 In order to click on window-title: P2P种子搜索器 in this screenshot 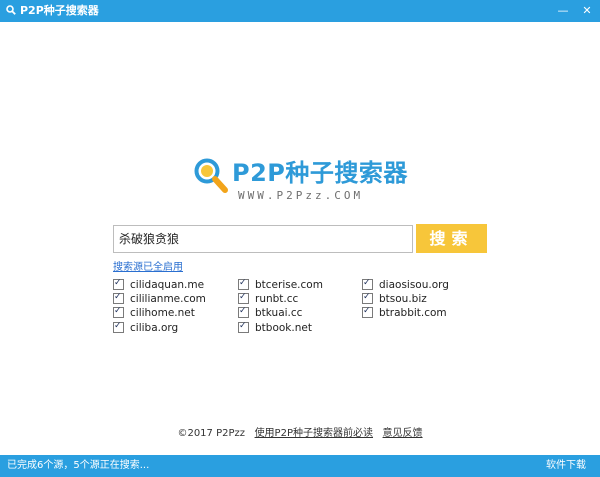, I will do `click(59, 10)`.